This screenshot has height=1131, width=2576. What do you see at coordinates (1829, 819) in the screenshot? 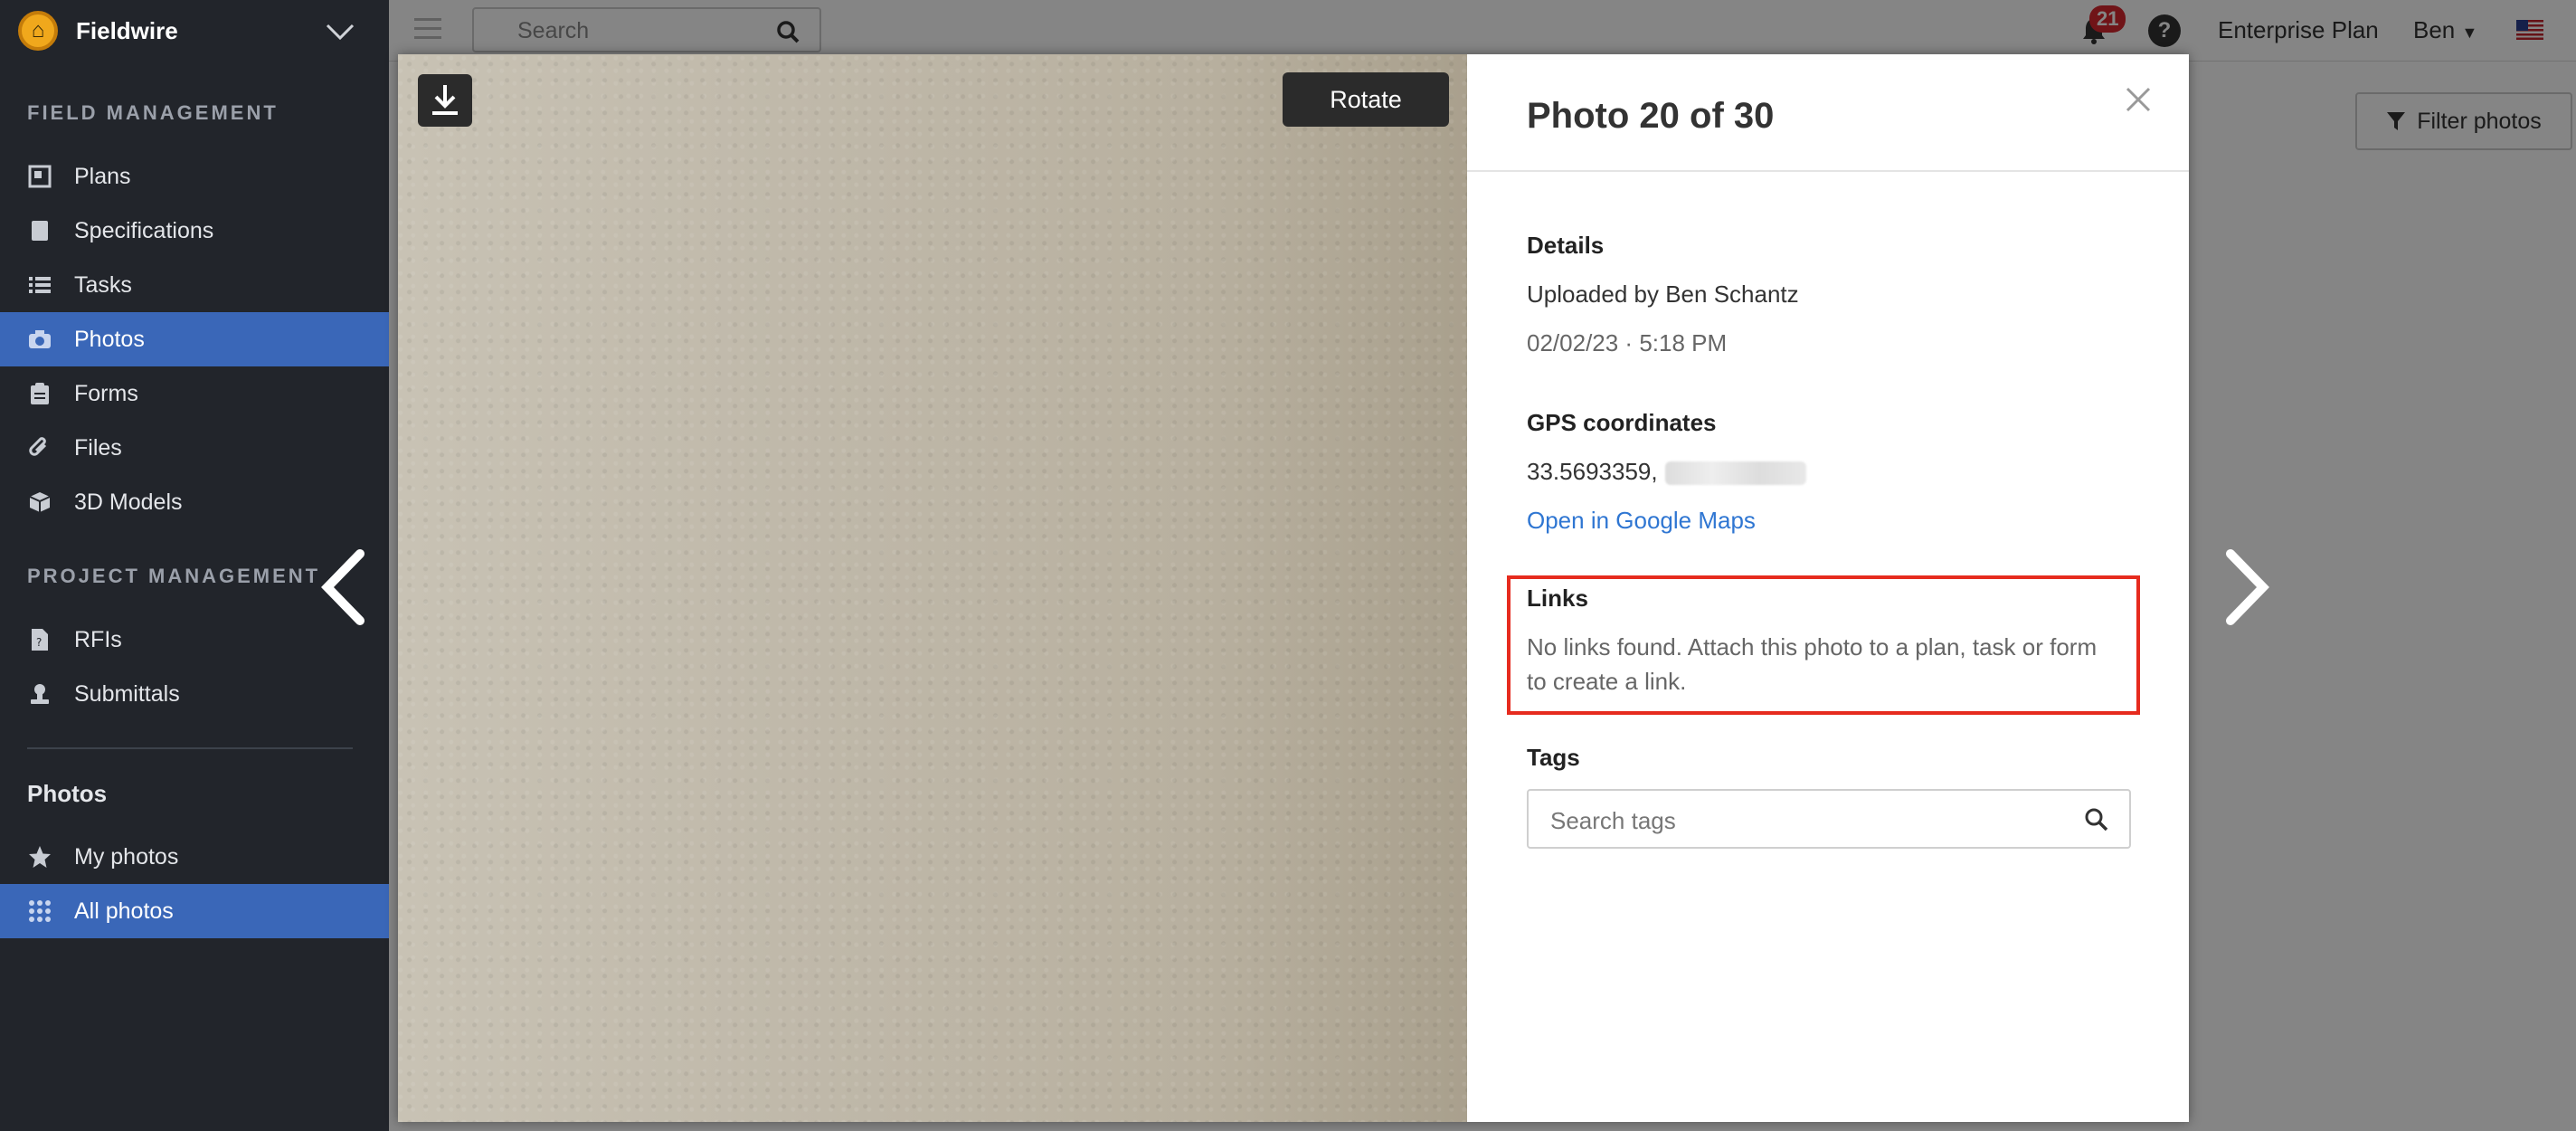
I see `search-tags-input: Search tags` at bounding box center [1829, 819].